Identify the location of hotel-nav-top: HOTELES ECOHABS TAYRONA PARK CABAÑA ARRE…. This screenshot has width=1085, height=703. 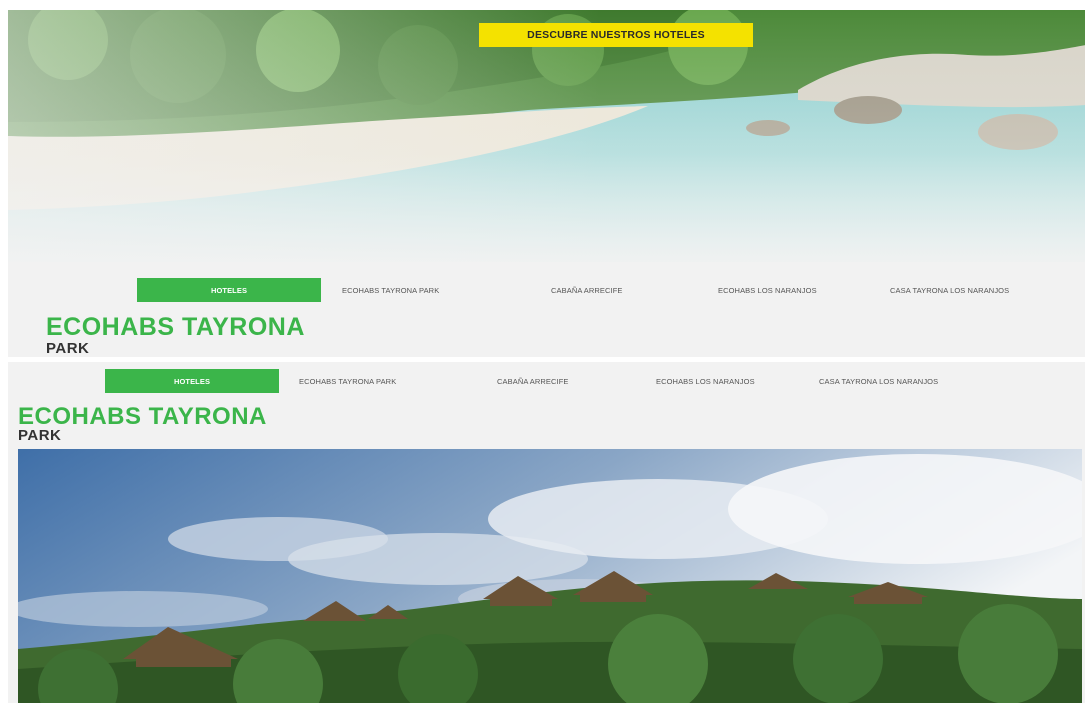
(546, 290).